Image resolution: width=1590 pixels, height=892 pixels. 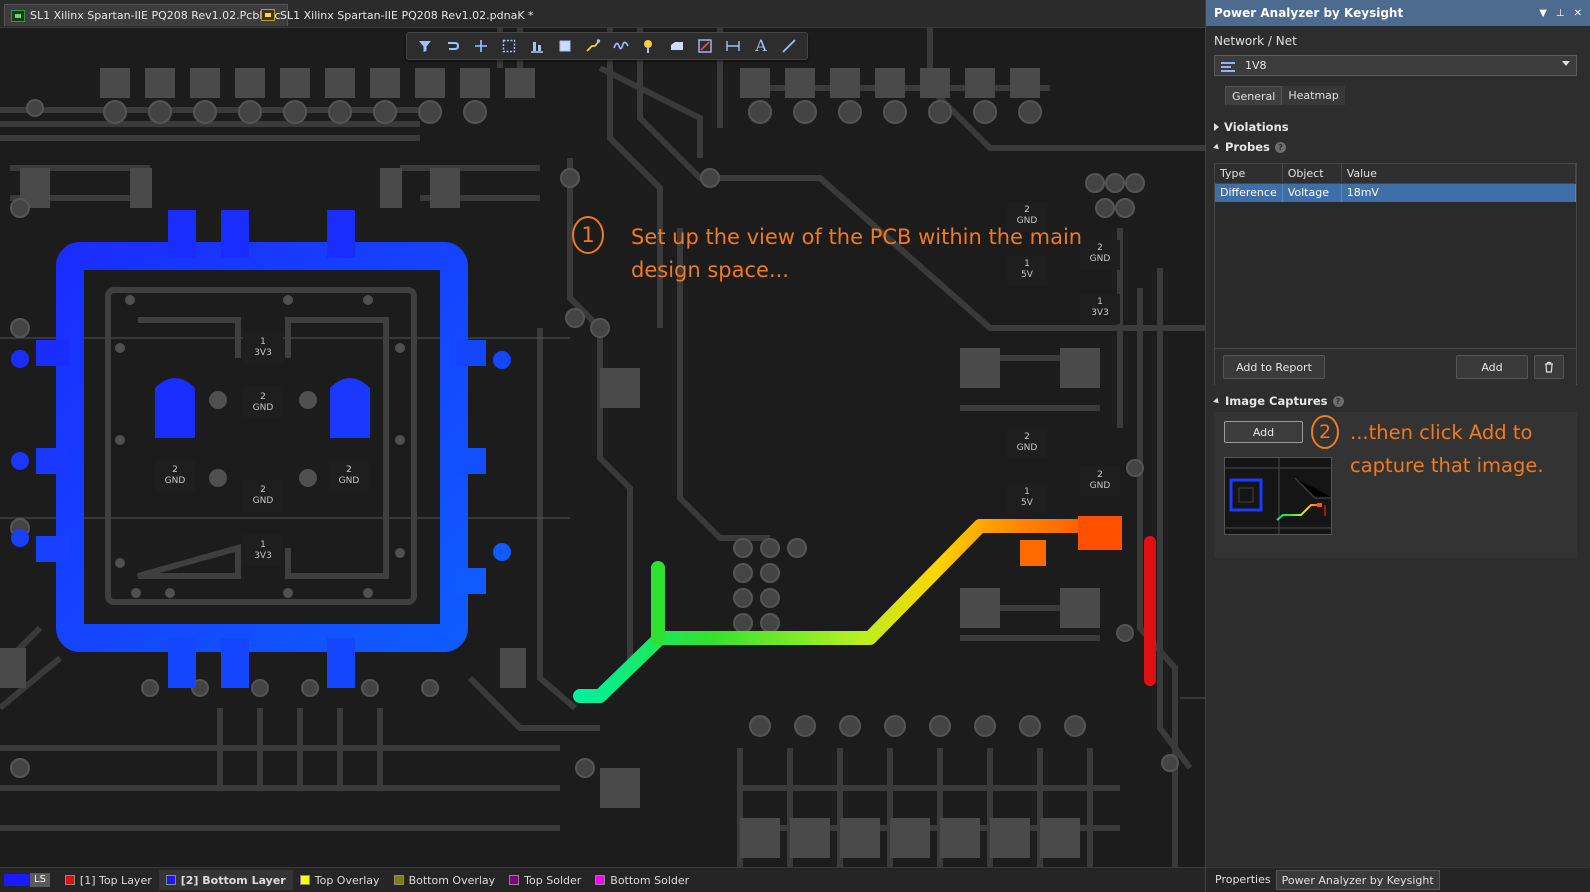 I want to click on label-3v3-bottom-num: 1, so click(x=263, y=545).